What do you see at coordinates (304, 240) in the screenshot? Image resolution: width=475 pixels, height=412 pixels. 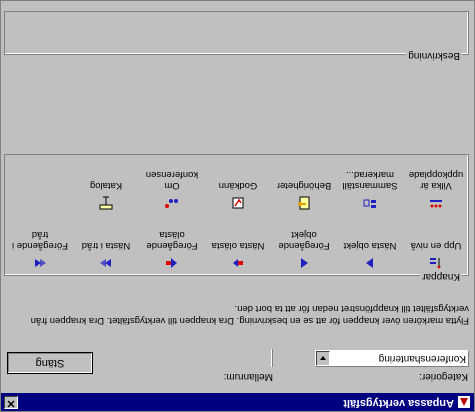 I see `toolbar-button-label: Föregående objekt` at bounding box center [304, 240].